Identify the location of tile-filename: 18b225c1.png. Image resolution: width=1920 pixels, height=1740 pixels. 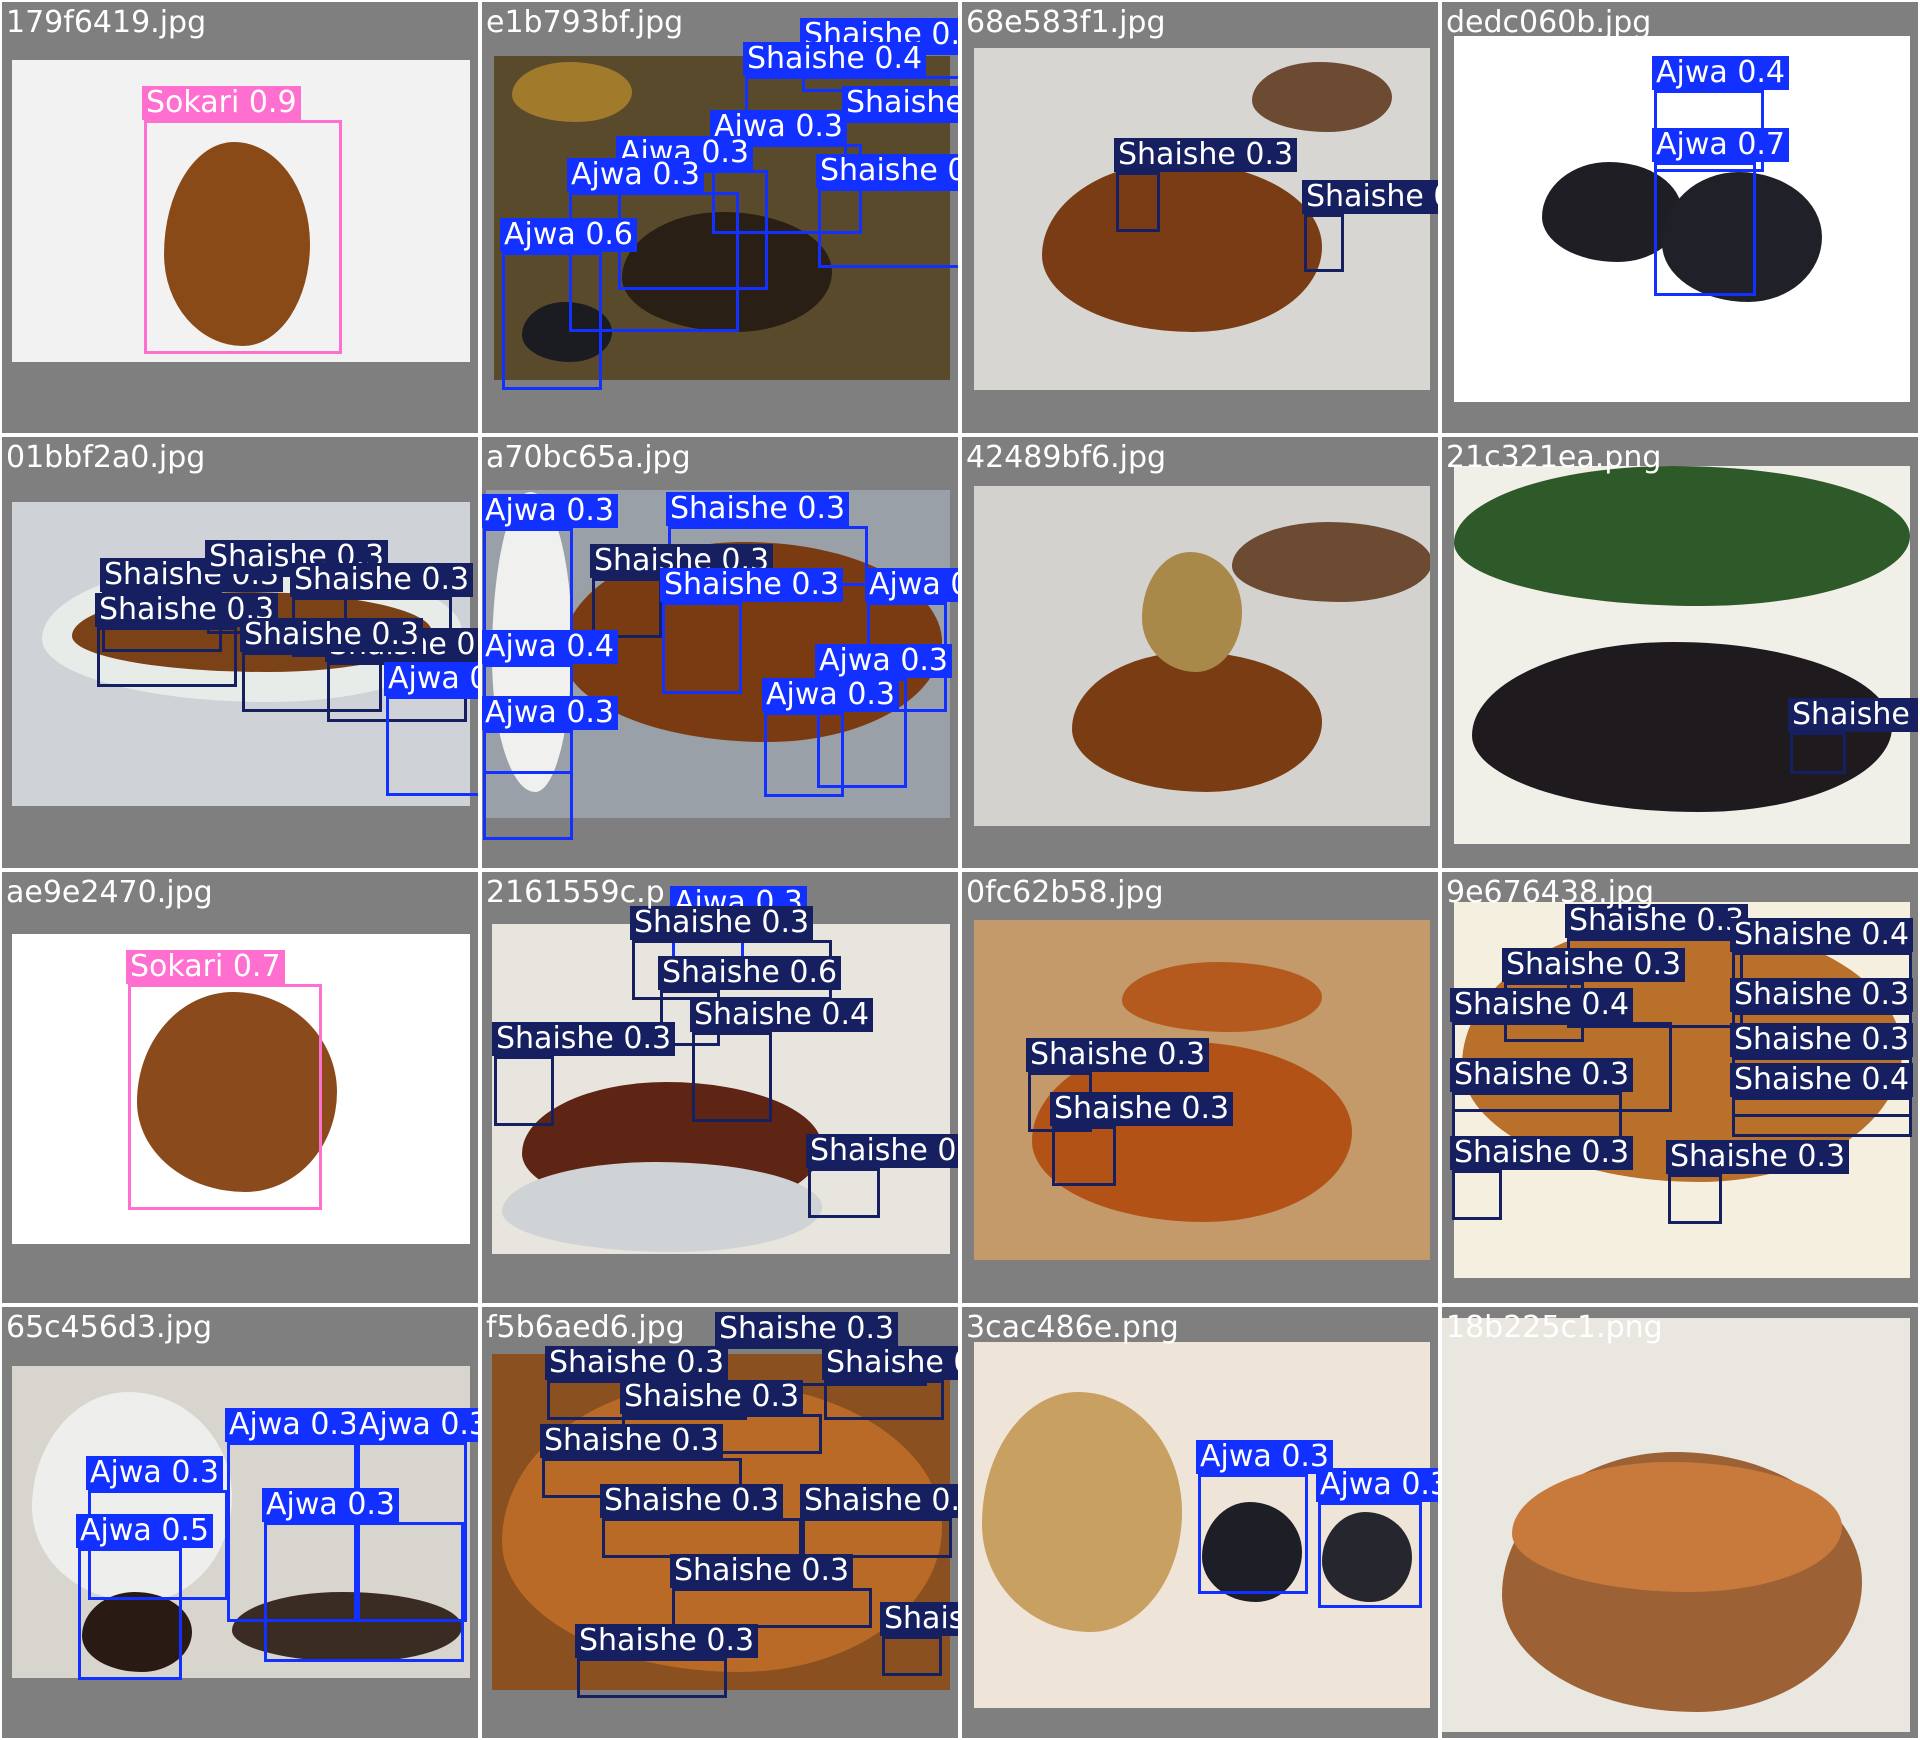
(1554, 1327).